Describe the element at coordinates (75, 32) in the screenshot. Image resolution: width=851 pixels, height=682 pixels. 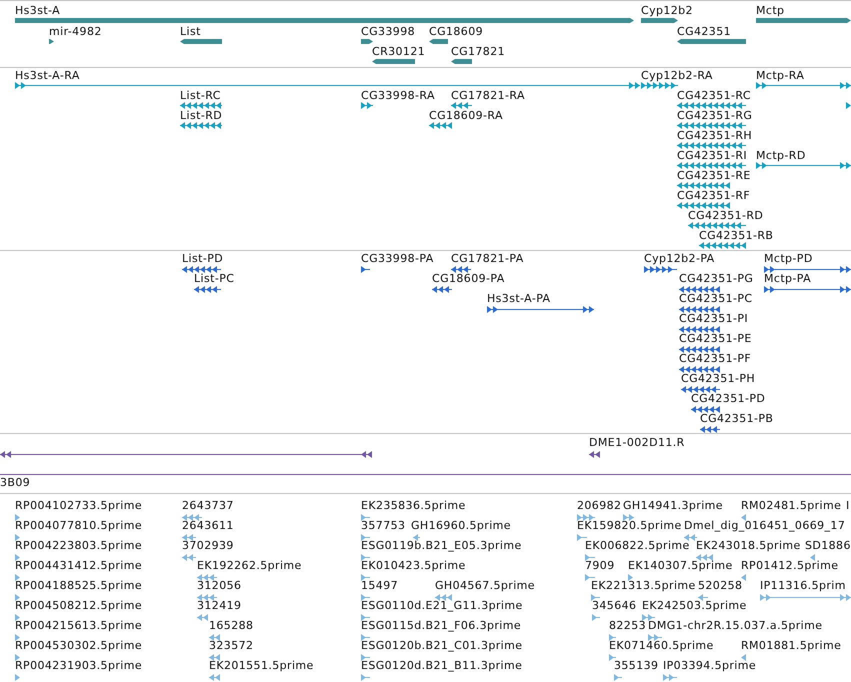
I see `feature-label: mir-4982` at that location.